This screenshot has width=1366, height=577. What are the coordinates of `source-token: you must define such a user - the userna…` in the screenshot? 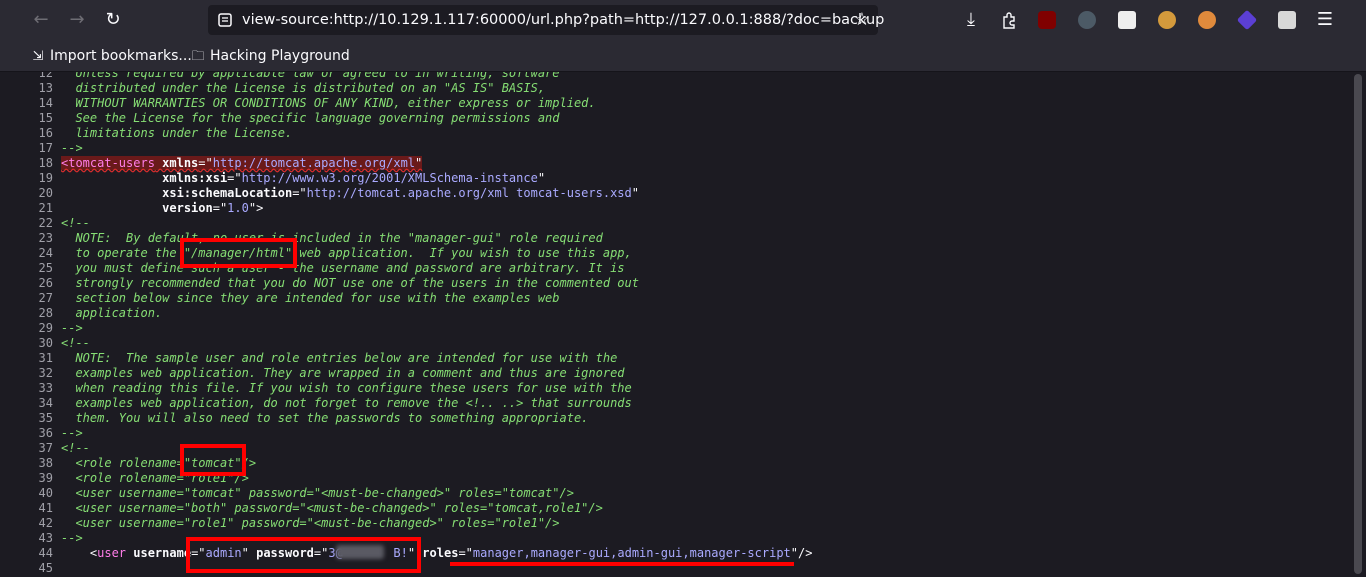 It's located at (343, 268).